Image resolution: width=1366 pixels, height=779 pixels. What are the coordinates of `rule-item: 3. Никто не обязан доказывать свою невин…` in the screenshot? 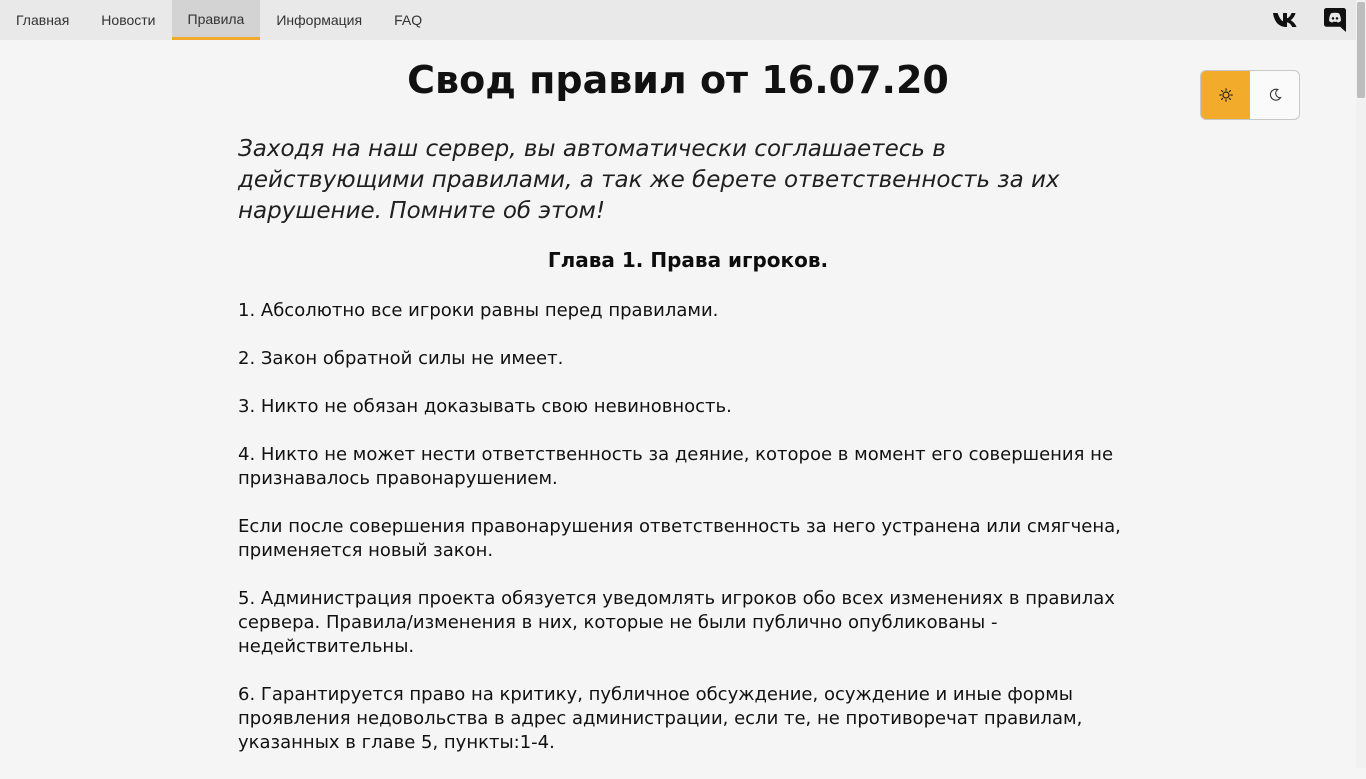 It's located at (485, 406).